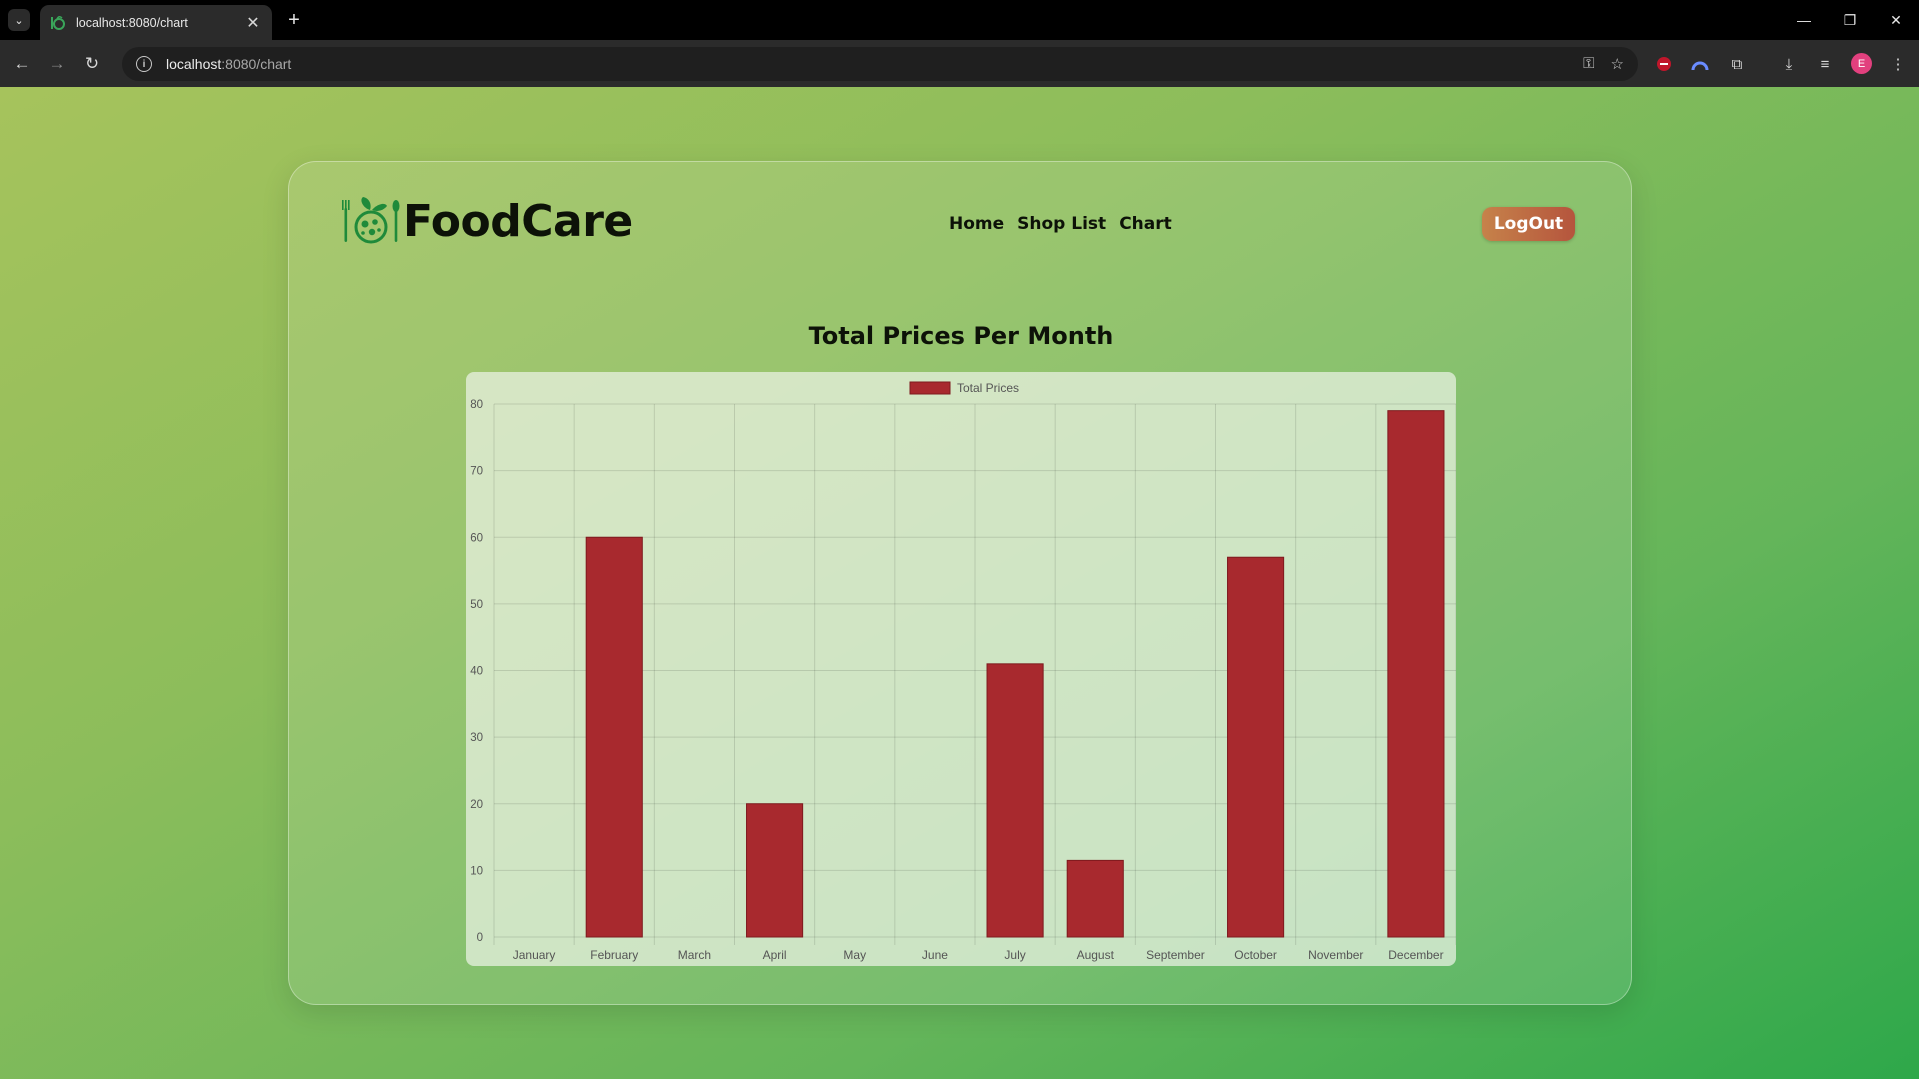 This screenshot has width=1919, height=1079. Describe the element at coordinates (144, 64) in the screenshot. I see `site-info-icon: i` at that location.